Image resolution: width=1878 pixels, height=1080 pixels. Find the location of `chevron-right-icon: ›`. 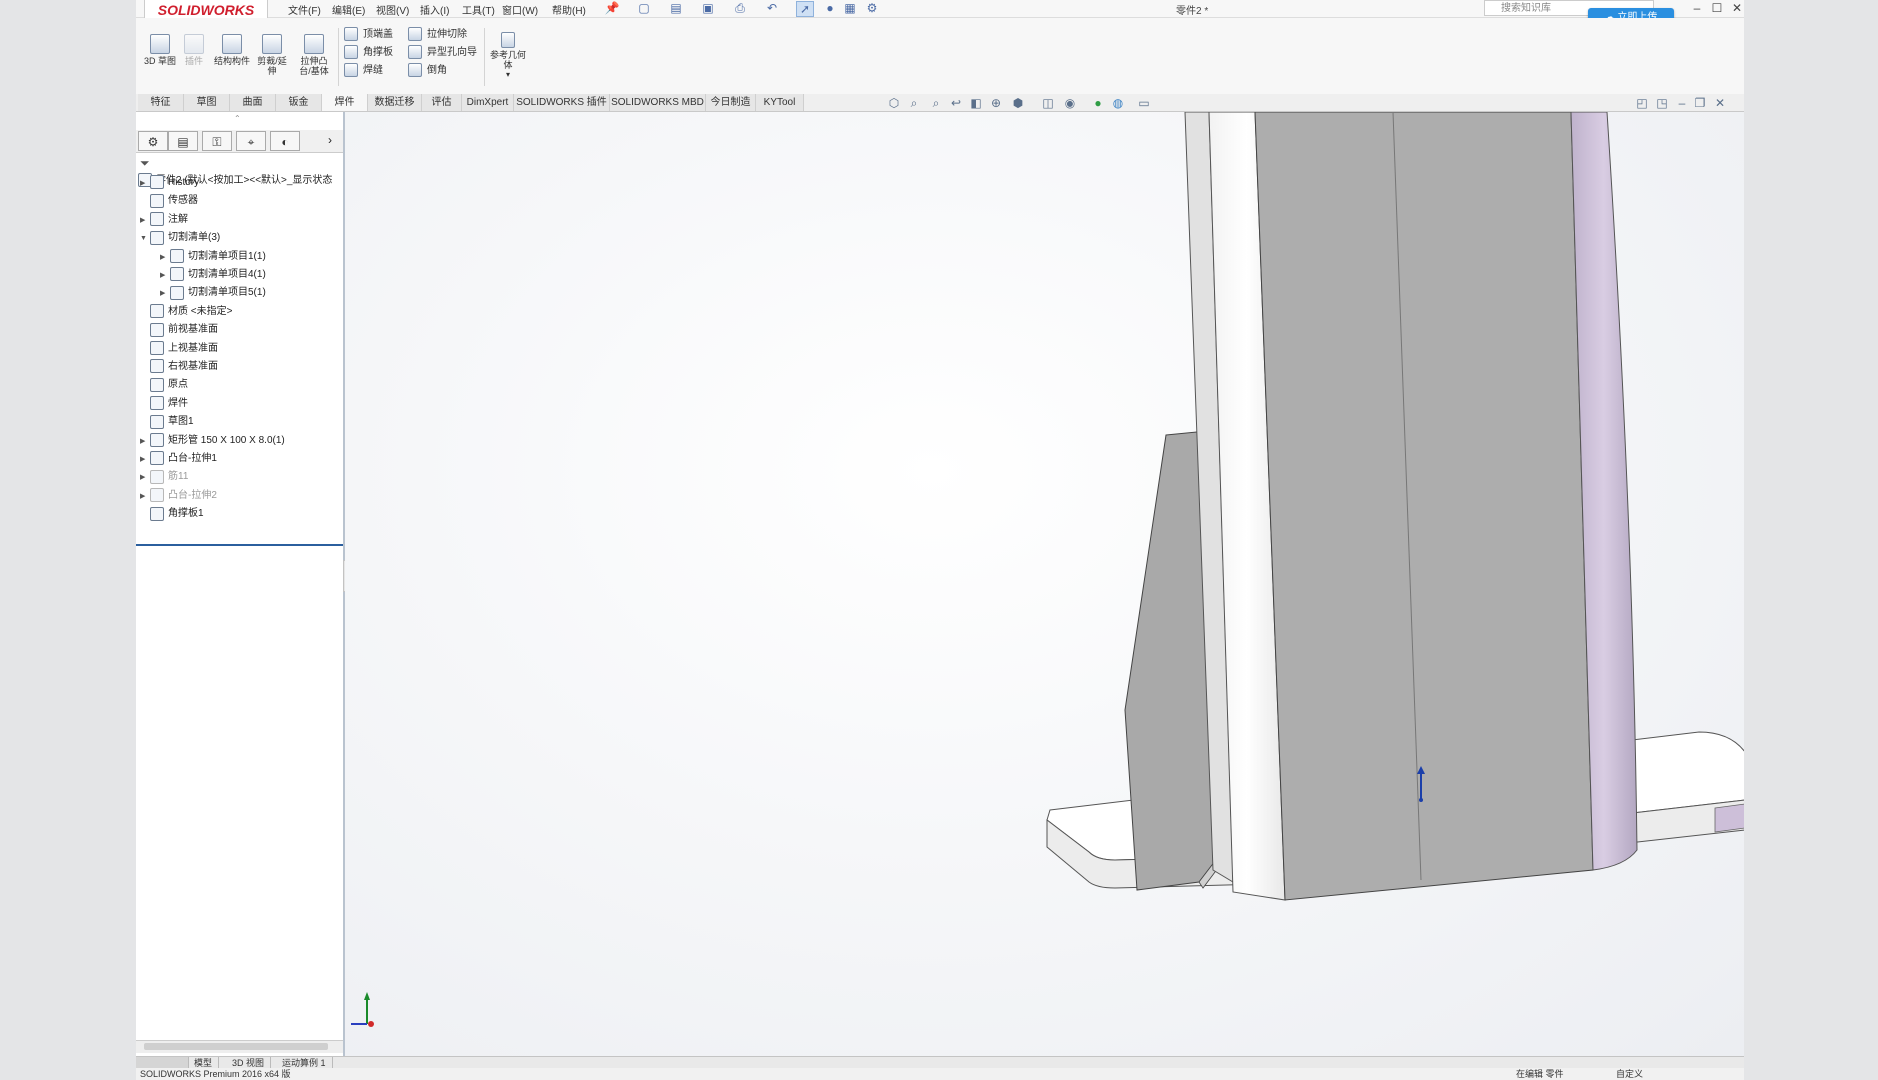

chevron-right-icon: › is located at coordinates (330, 140).